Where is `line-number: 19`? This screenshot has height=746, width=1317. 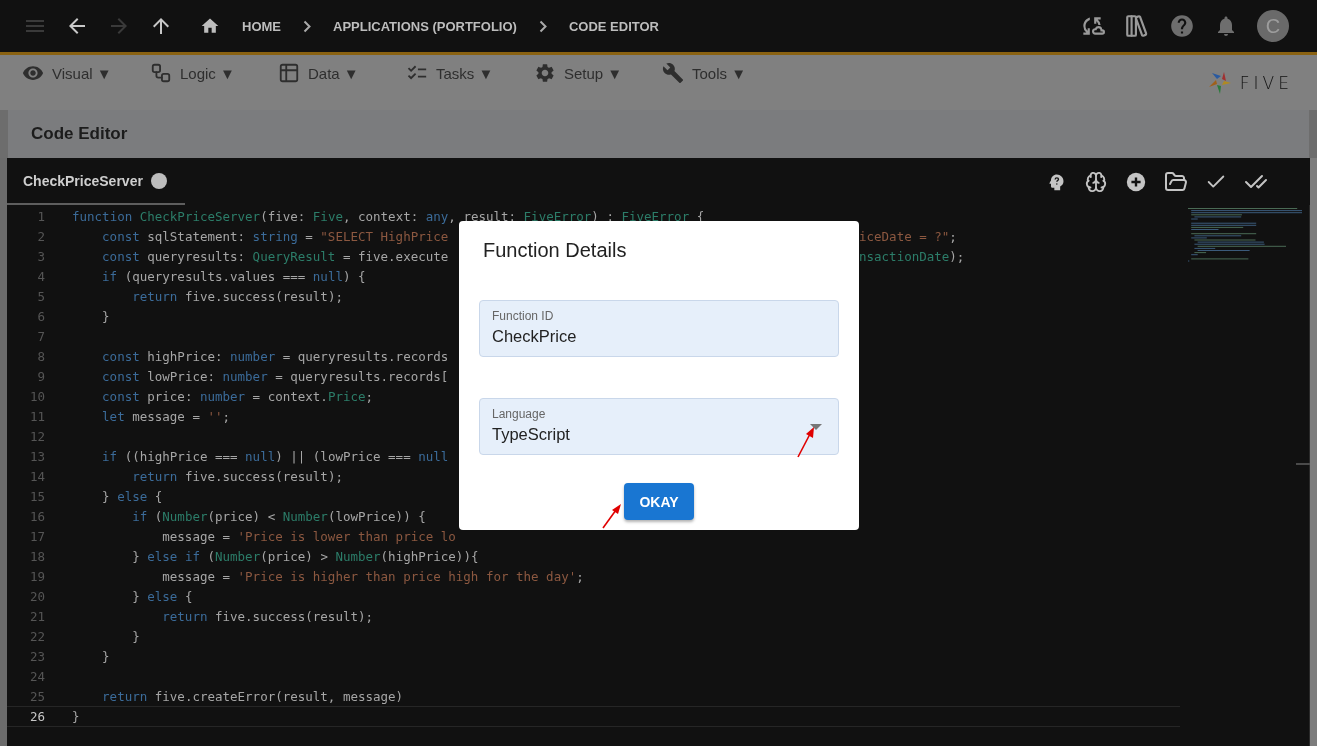 line-number: 19 is located at coordinates (36, 576).